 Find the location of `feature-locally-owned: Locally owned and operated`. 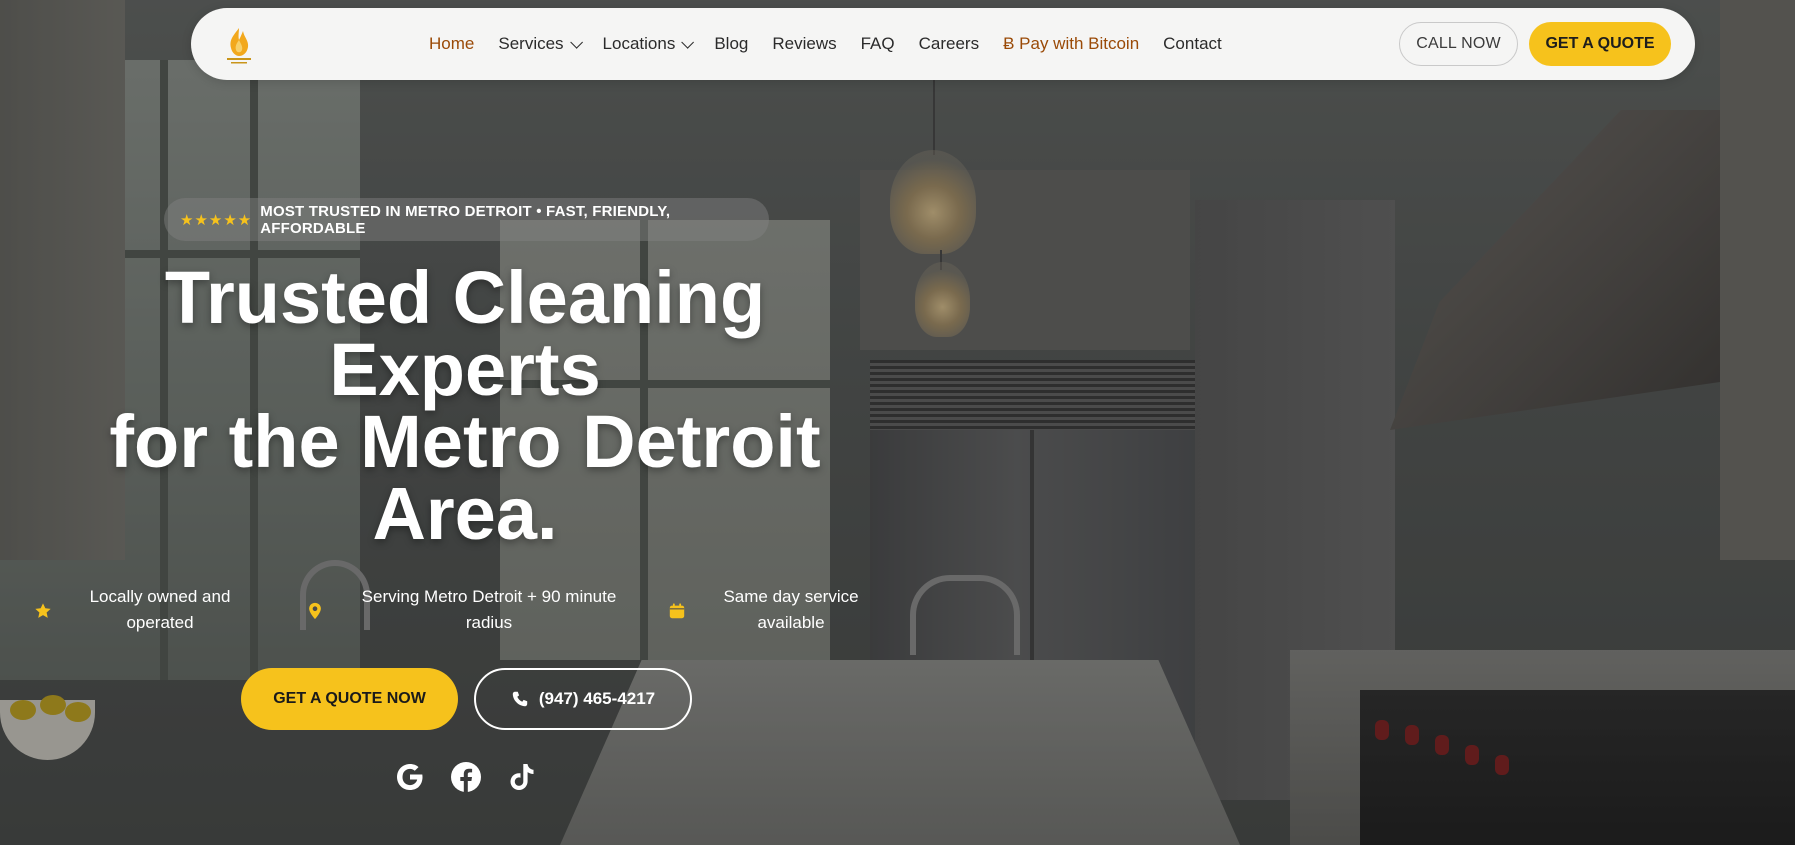

feature-locally-owned: Locally owned and operated is located at coordinates (144, 610).